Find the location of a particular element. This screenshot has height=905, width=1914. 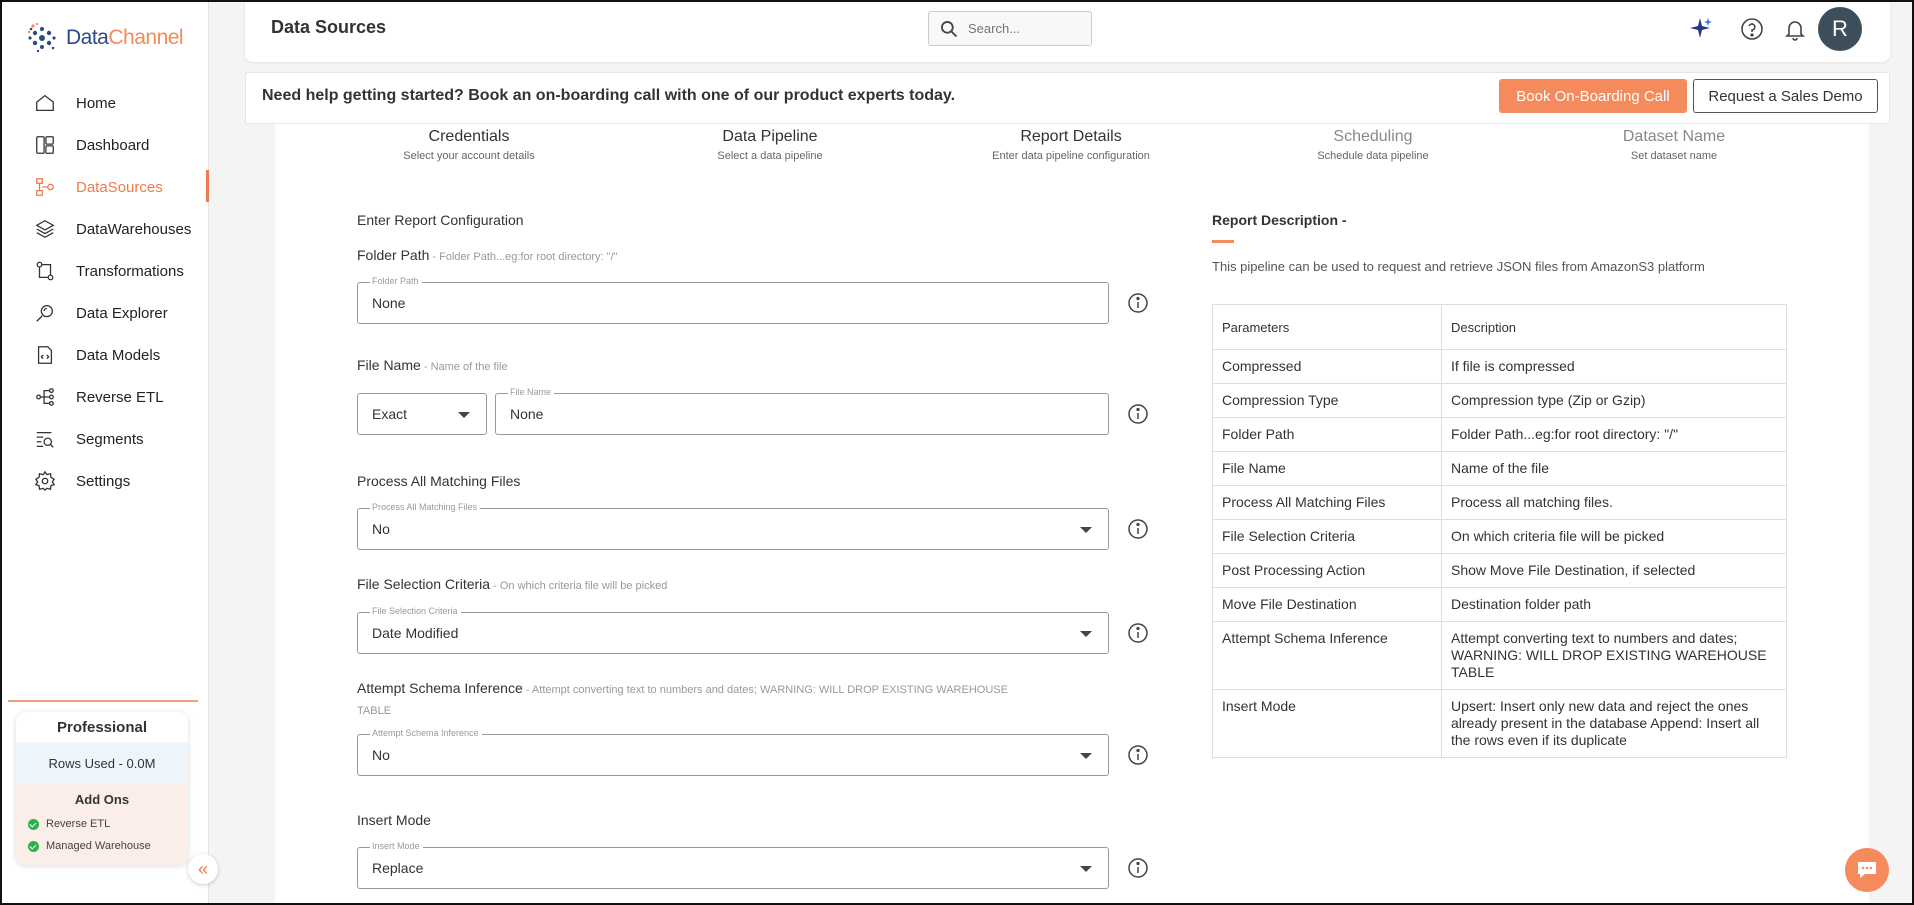

step-data-pipeline: Data Pipeline Select a data pipeline is located at coordinates (770, 145).